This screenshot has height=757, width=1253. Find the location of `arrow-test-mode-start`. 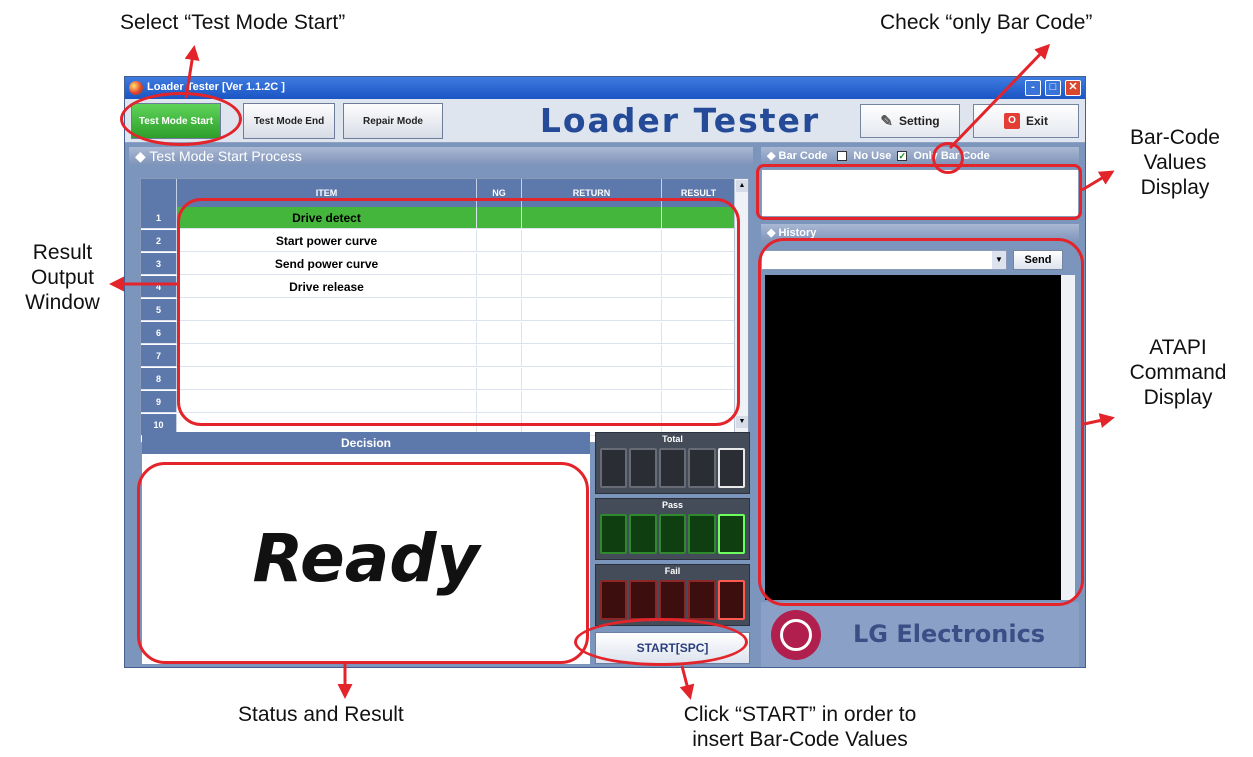

arrow-test-mode-start is located at coordinates (192, 72).